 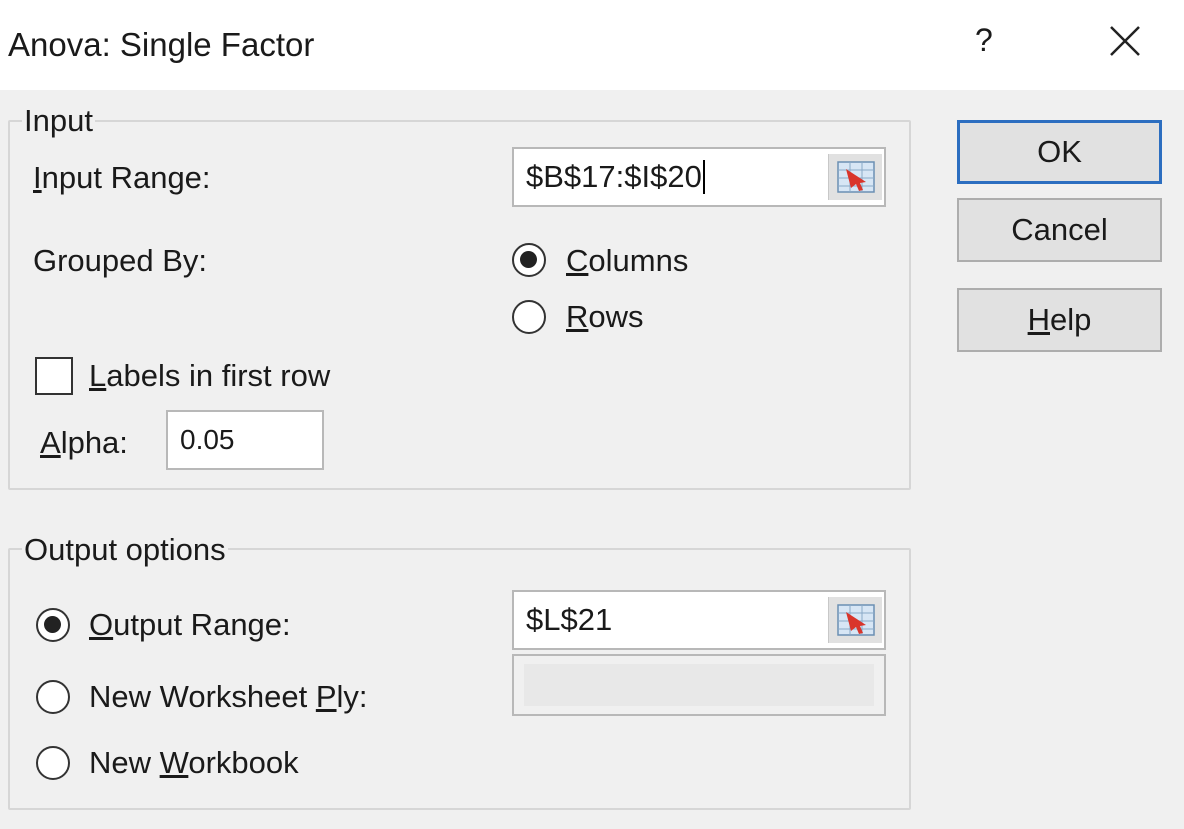 What do you see at coordinates (54, 376) in the screenshot?
I see `labels-in-first-row-checkbox` at bounding box center [54, 376].